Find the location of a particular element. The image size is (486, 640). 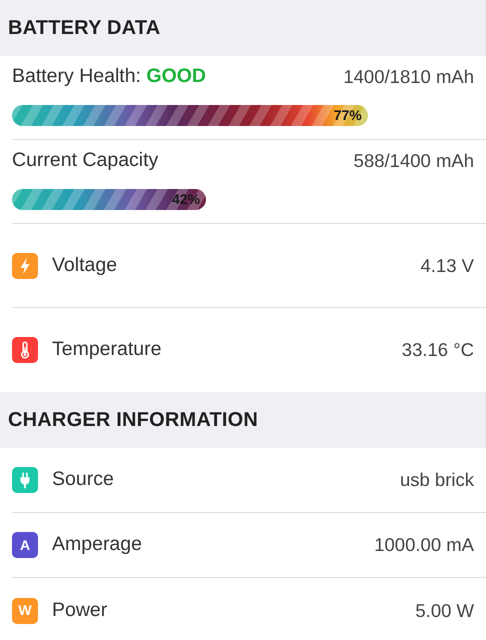

row-value: 1000.00 mA is located at coordinates (424, 545).